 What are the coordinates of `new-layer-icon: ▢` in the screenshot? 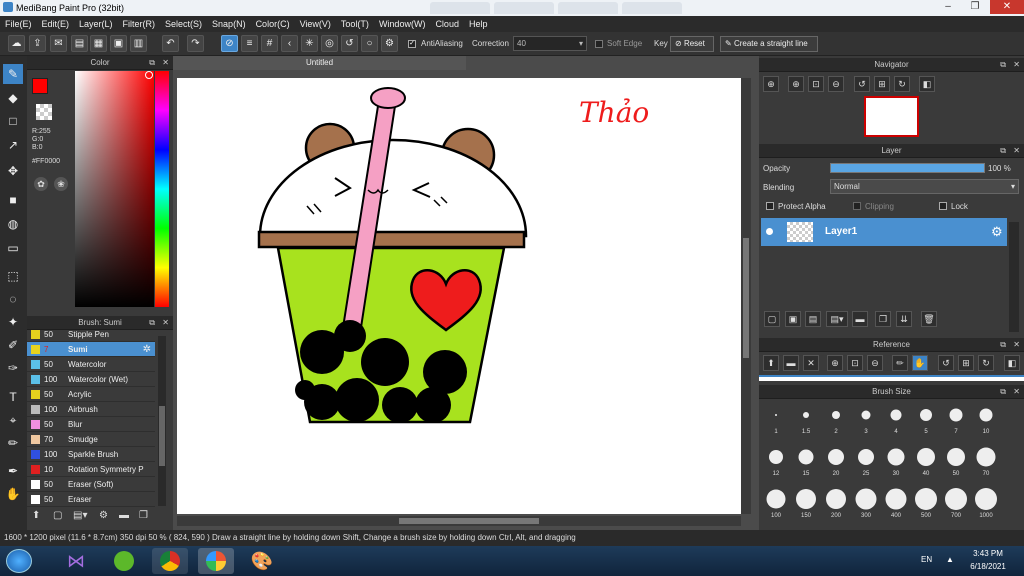 It's located at (772, 319).